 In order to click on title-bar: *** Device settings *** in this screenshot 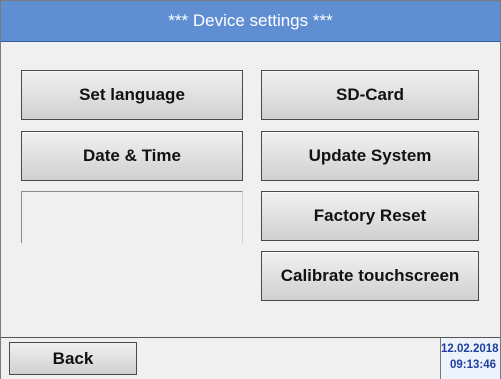, I will do `click(250, 21)`.